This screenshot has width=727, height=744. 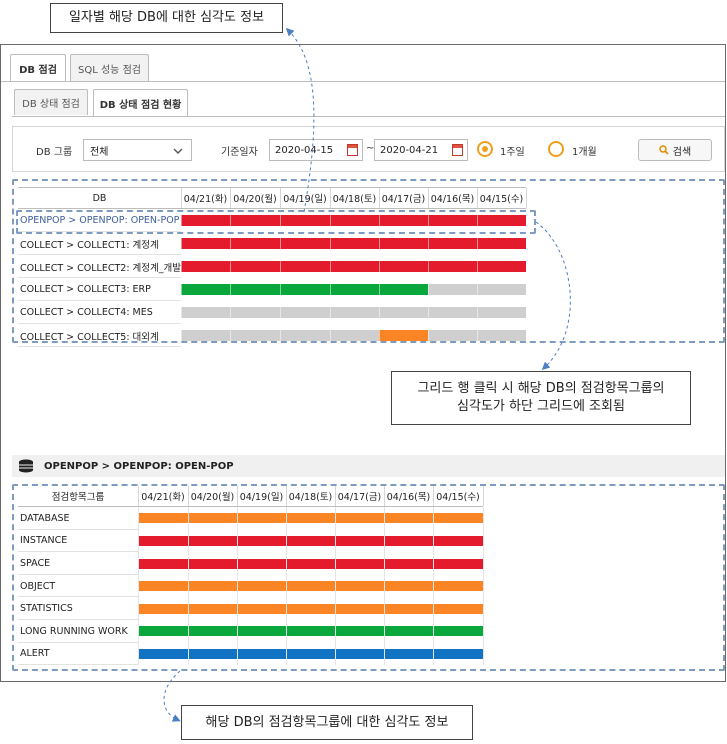 I want to click on radio-1month, so click(x=556, y=149).